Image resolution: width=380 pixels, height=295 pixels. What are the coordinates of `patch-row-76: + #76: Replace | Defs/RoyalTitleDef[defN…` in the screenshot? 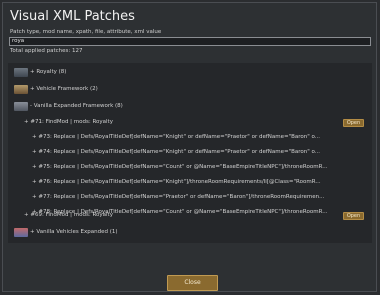 It's located at (190, 182).